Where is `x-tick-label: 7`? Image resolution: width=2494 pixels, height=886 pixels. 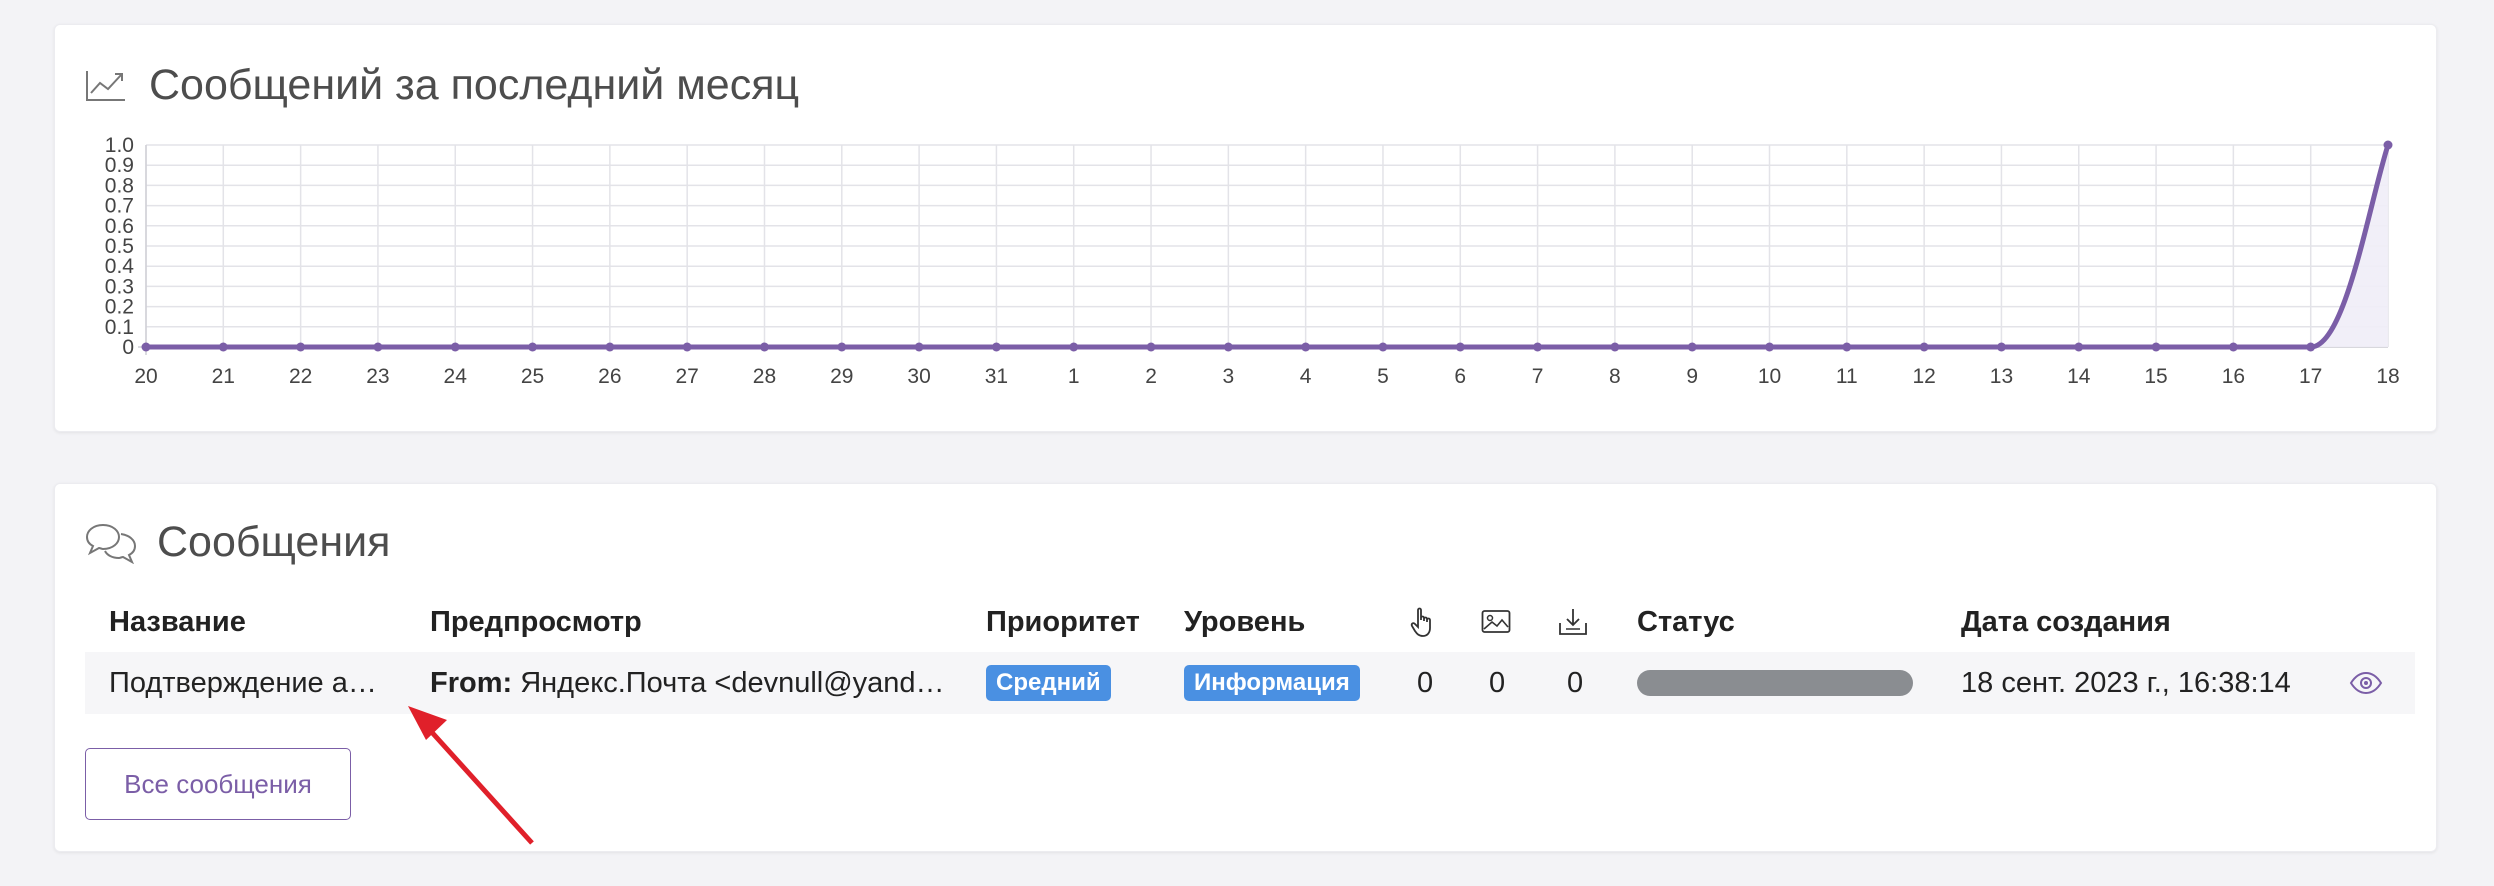 x-tick-label: 7 is located at coordinates (1538, 376).